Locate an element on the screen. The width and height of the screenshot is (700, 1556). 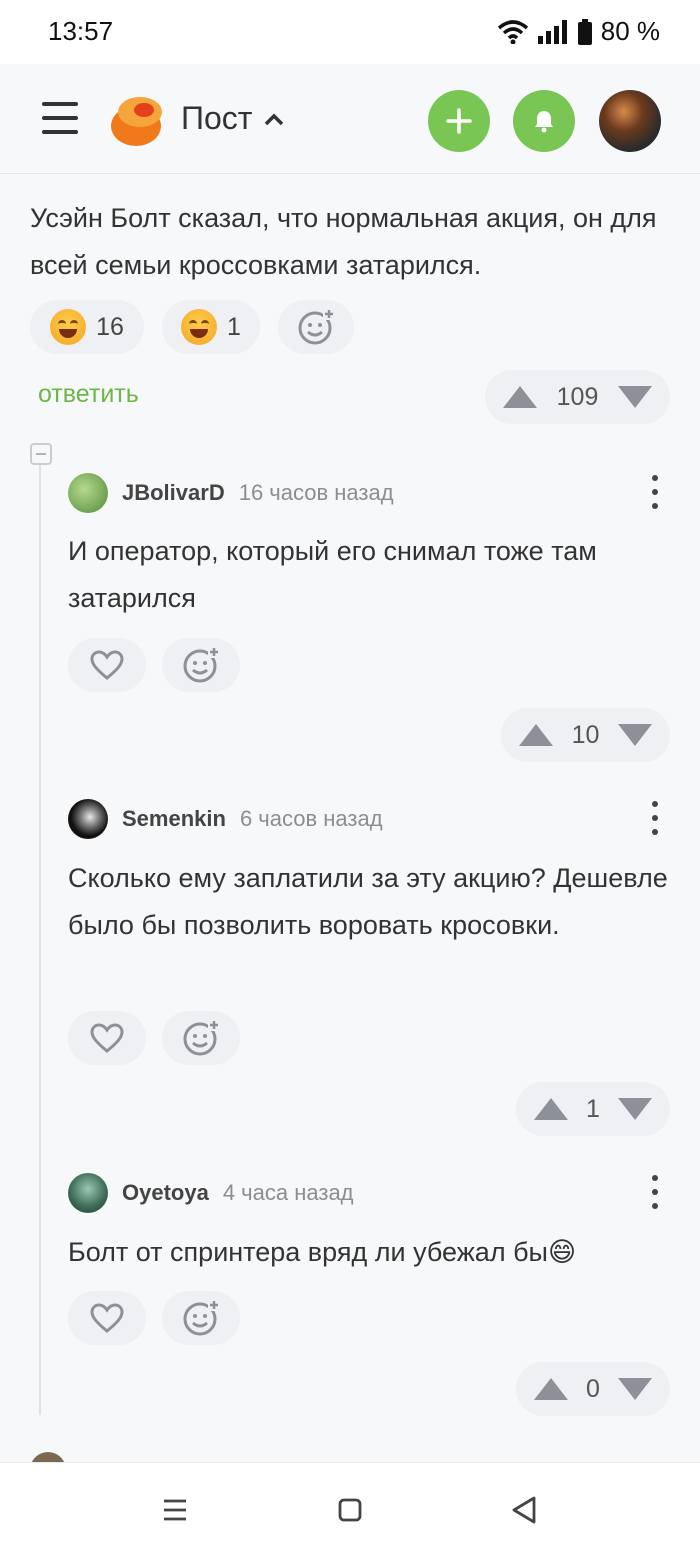
comment-username: Semenkin is located at coordinates (174, 819).